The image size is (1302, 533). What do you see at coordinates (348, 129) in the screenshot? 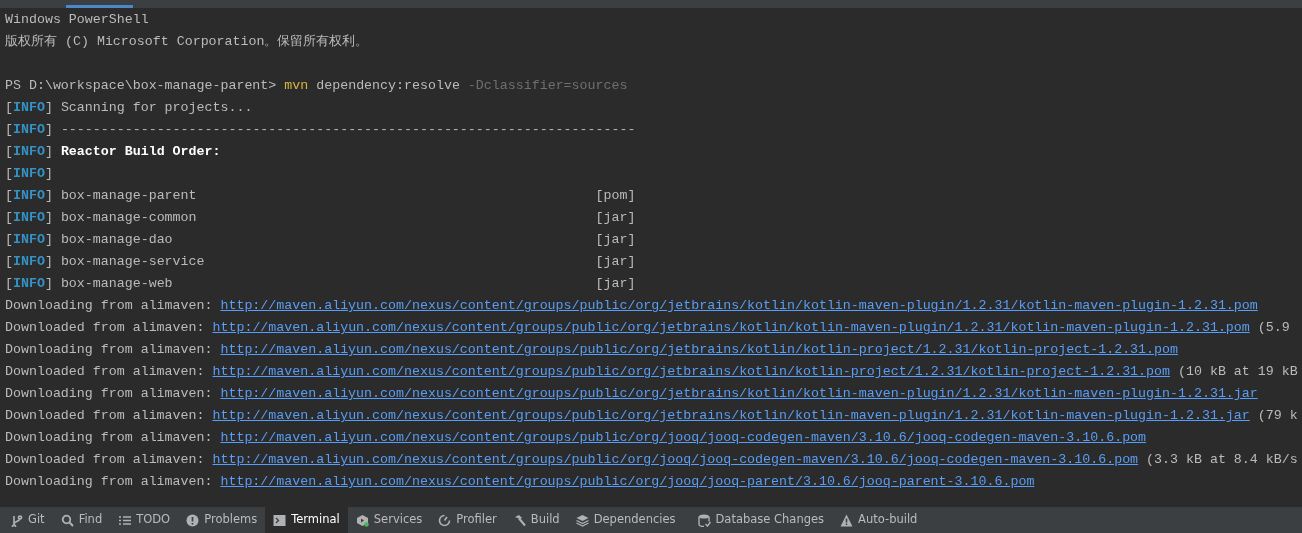
I see `log-message: ------------------------------------------------------------------------` at bounding box center [348, 129].